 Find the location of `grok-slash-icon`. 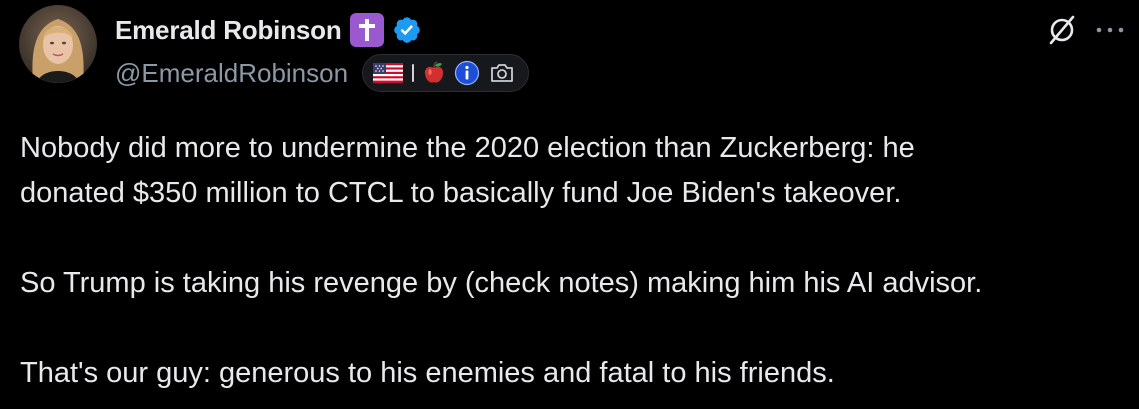

grok-slash-icon is located at coordinates (1062, 30).